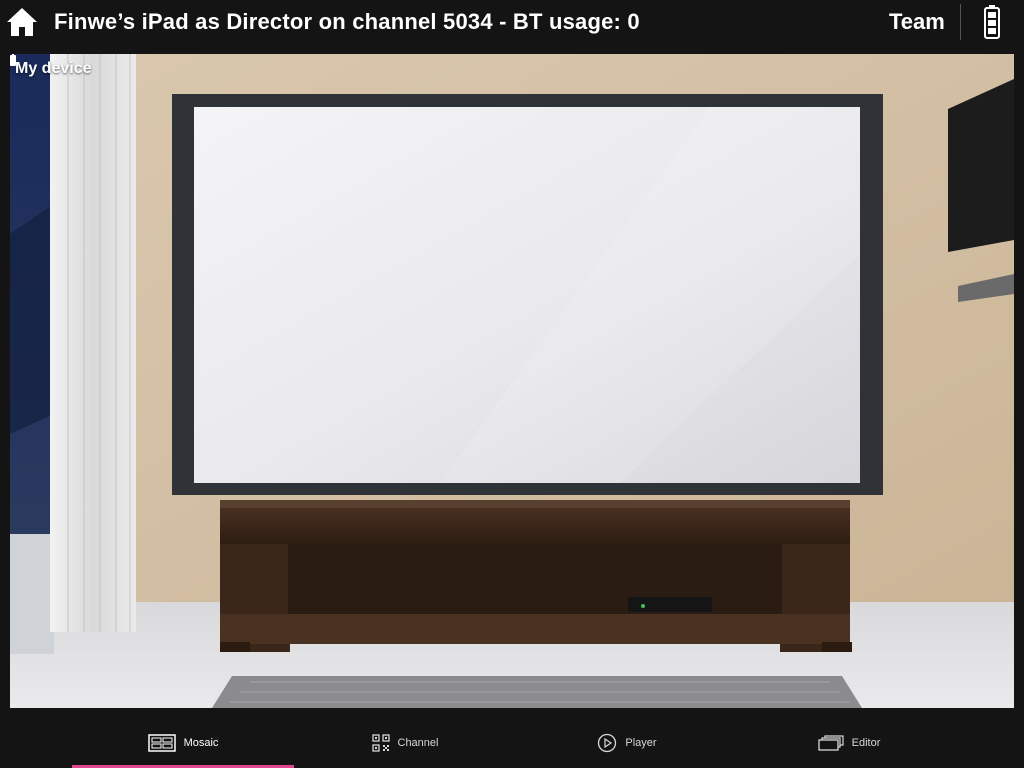 This screenshot has height=768, width=1024. I want to click on qr-code-icon, so click(380, 743).